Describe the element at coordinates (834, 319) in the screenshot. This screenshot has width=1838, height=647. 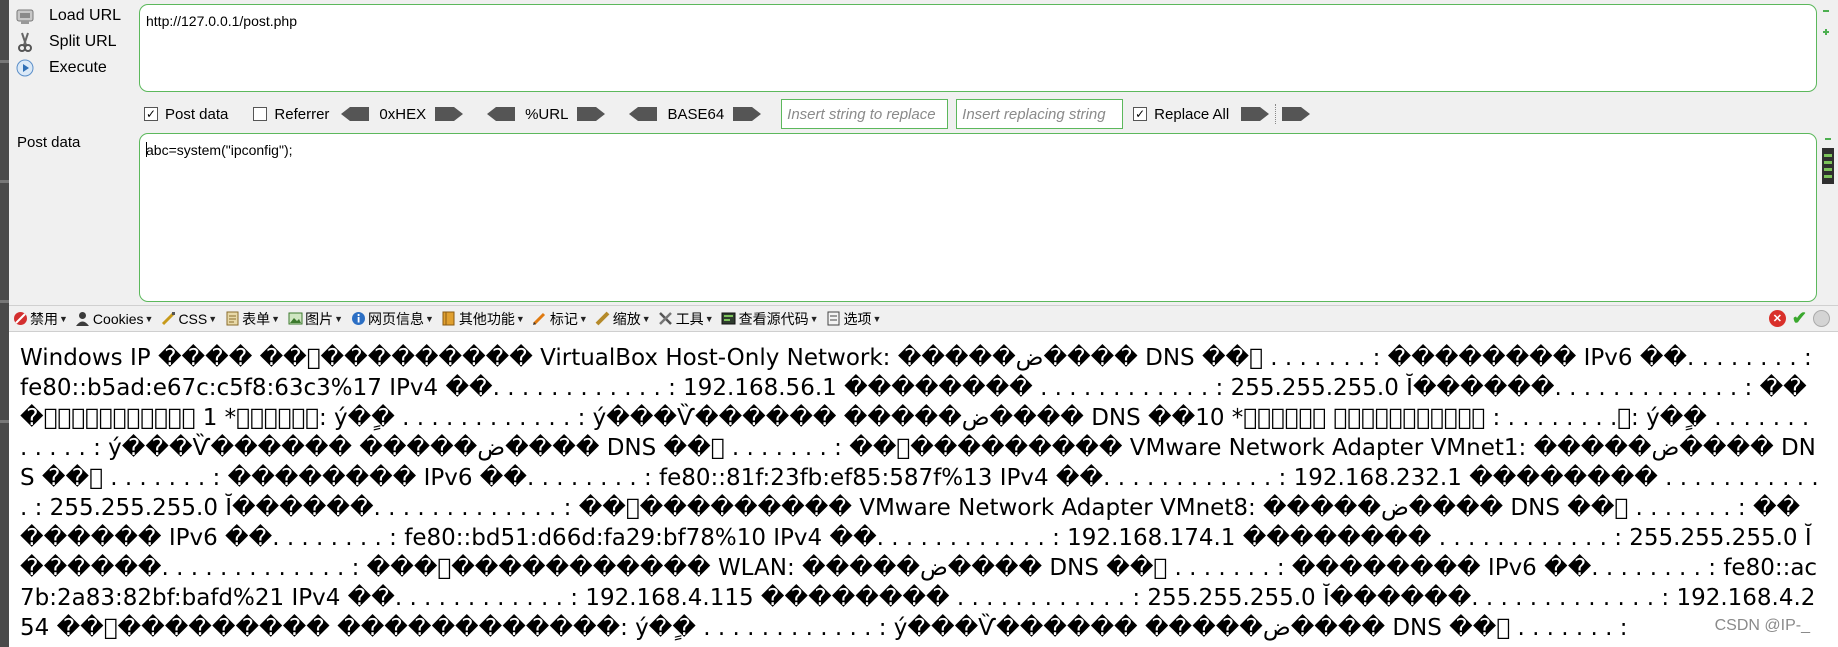
I see `options-icon` at that location.